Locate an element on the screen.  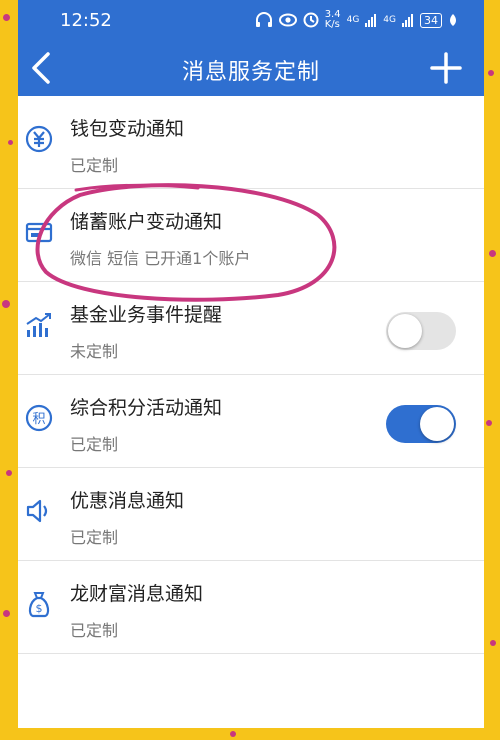
item-title: 储蓄账户变动通知 is located at coordinates (146, 222).